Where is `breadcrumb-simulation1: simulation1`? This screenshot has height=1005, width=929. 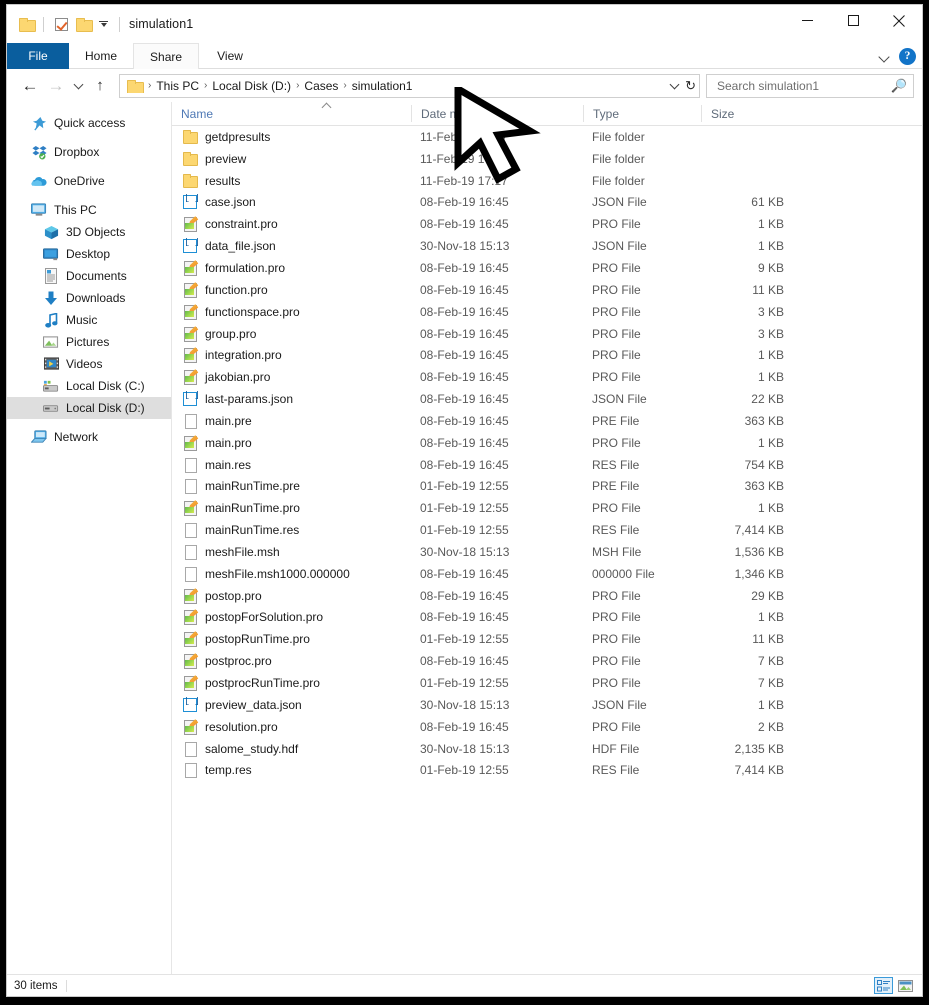
breadcrumb-simulation1: simulation1 is located at coordinates (382, 86).